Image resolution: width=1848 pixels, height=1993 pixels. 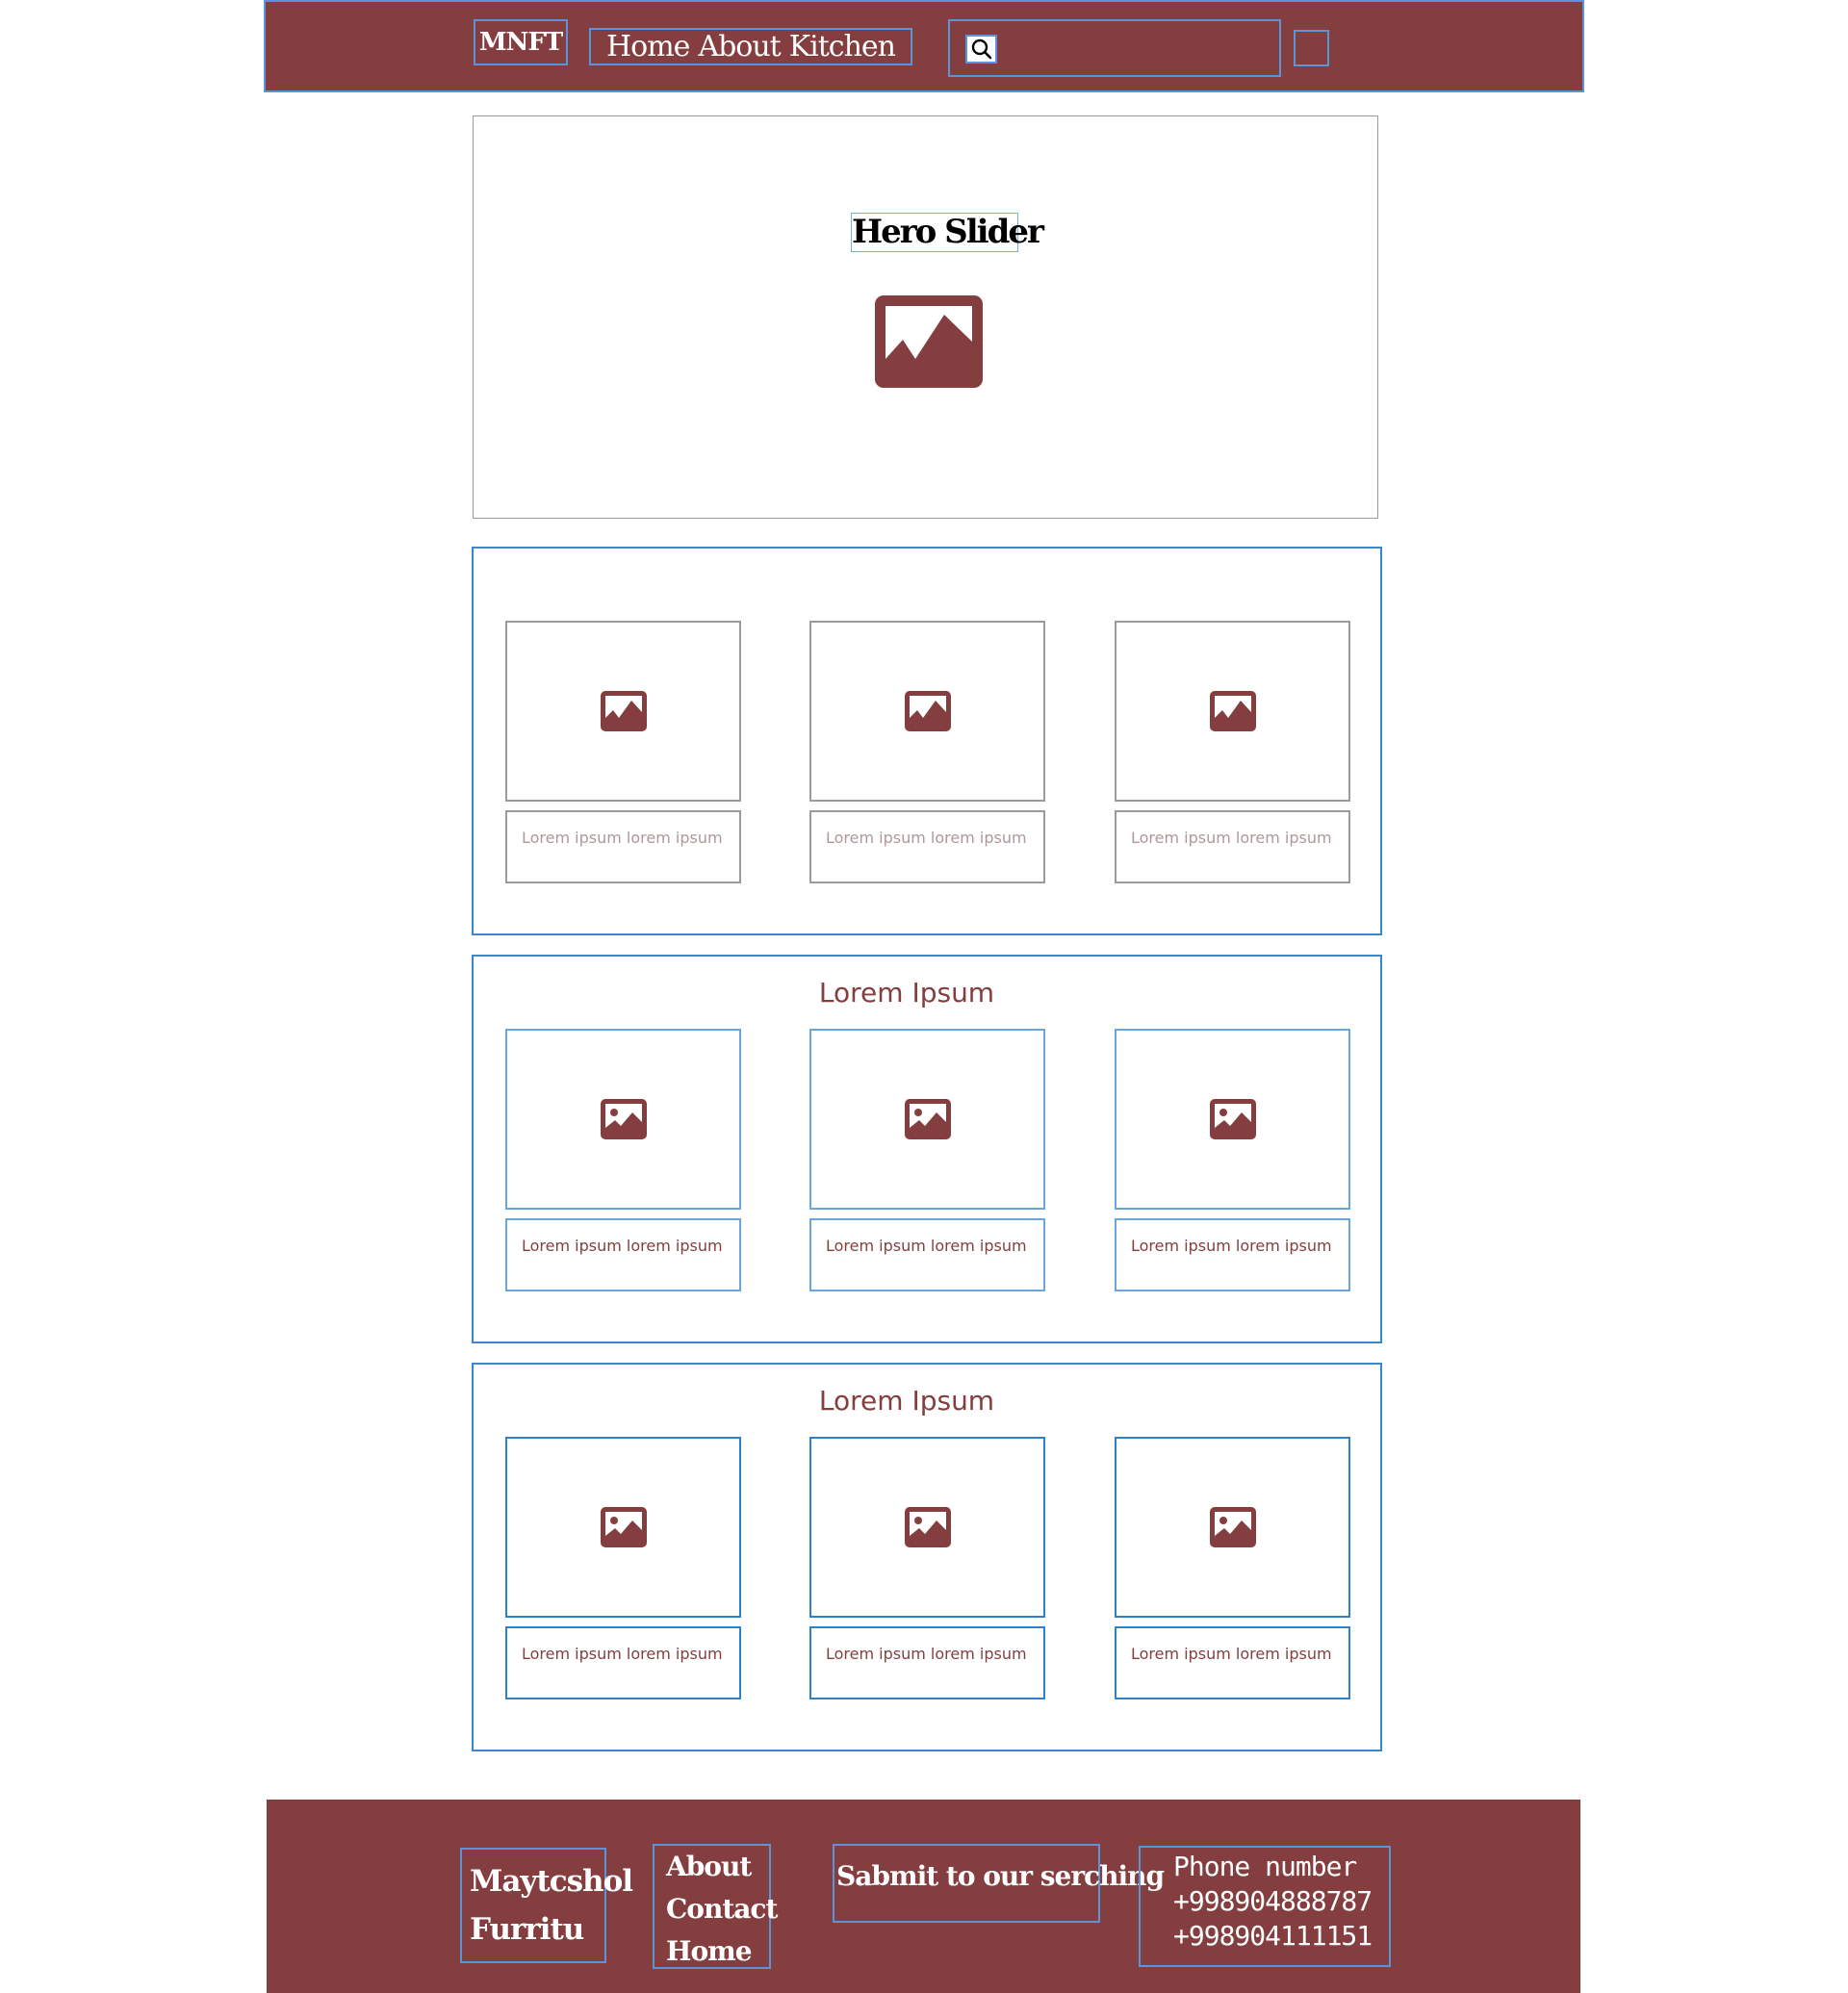 I want to click on search-button, so click(x=981, y=49).